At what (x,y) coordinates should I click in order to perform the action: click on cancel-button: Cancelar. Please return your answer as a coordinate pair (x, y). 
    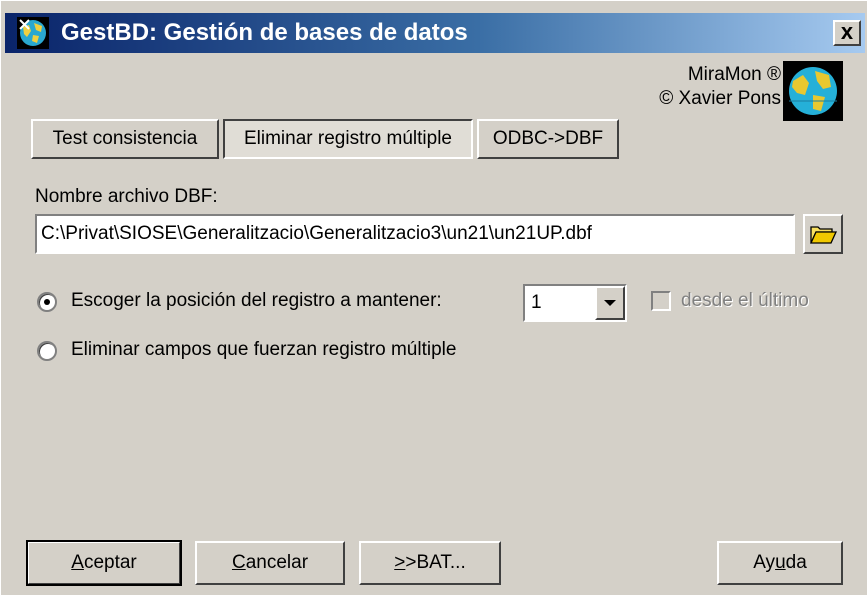
    Looking at the image, I should click on (270, 563).